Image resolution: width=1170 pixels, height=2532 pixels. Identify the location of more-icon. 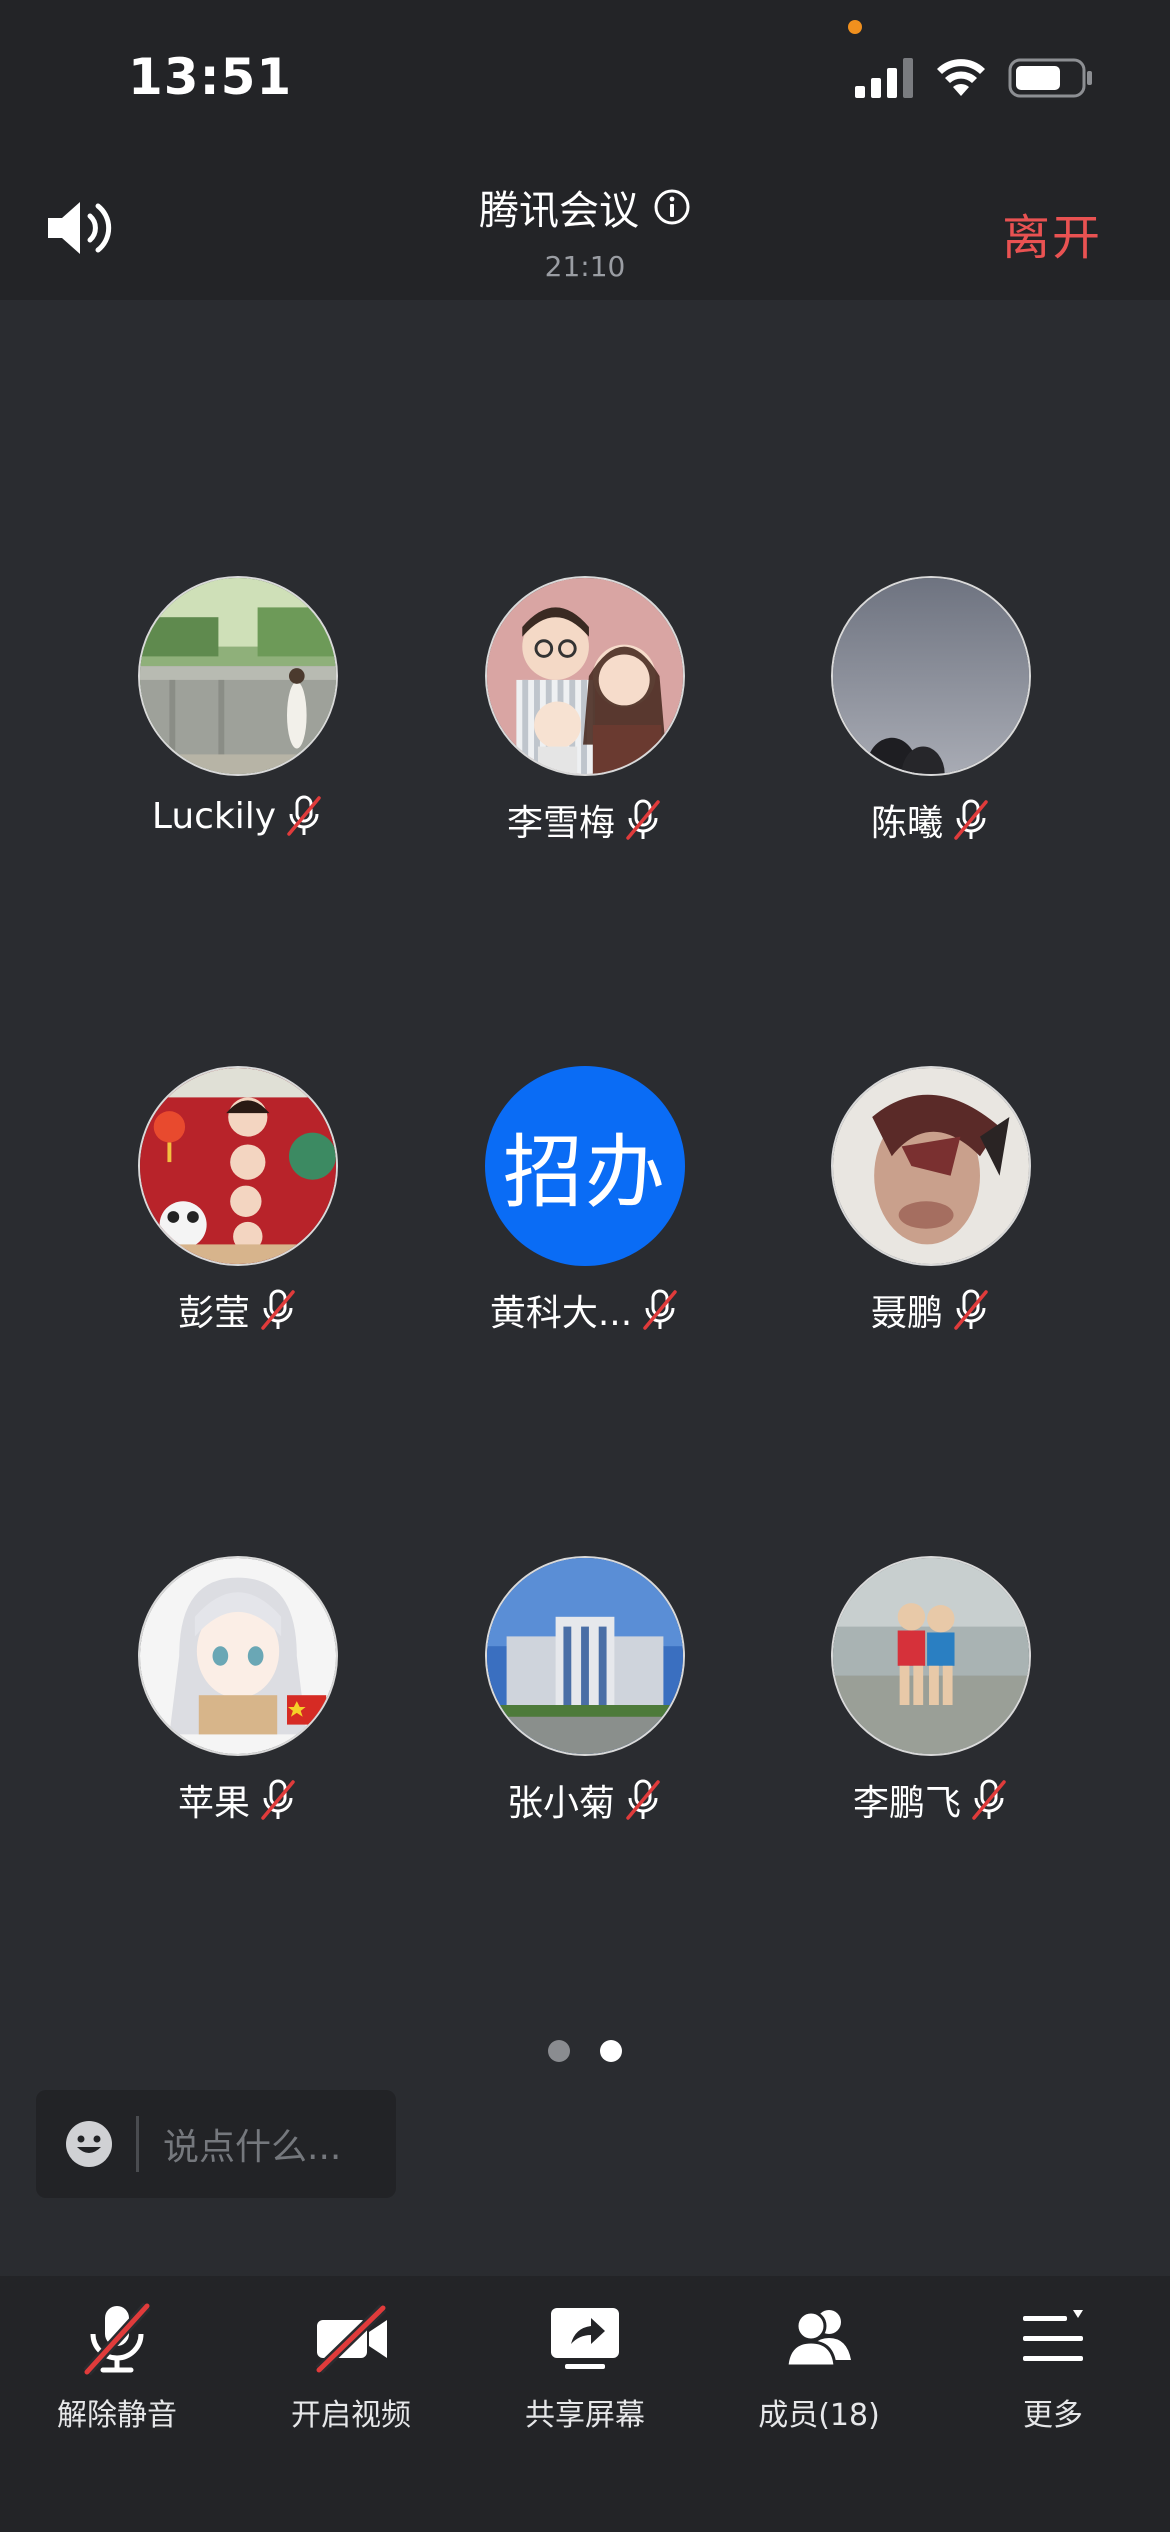
(1053, 2335).